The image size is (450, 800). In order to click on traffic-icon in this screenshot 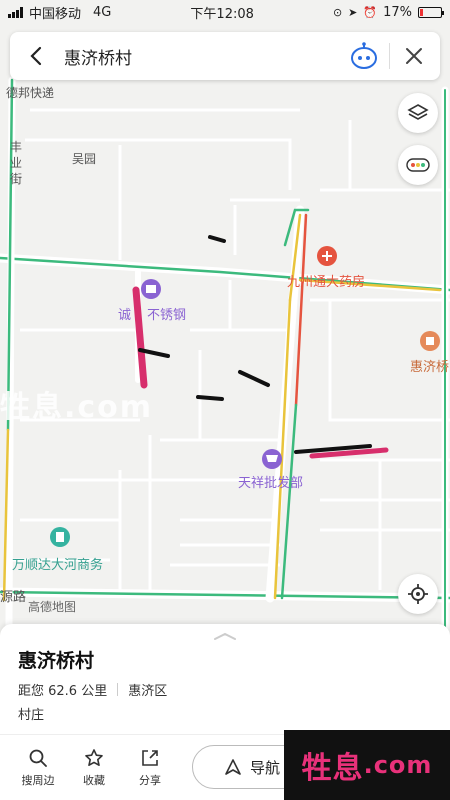, I will do `click(418, 165)`.